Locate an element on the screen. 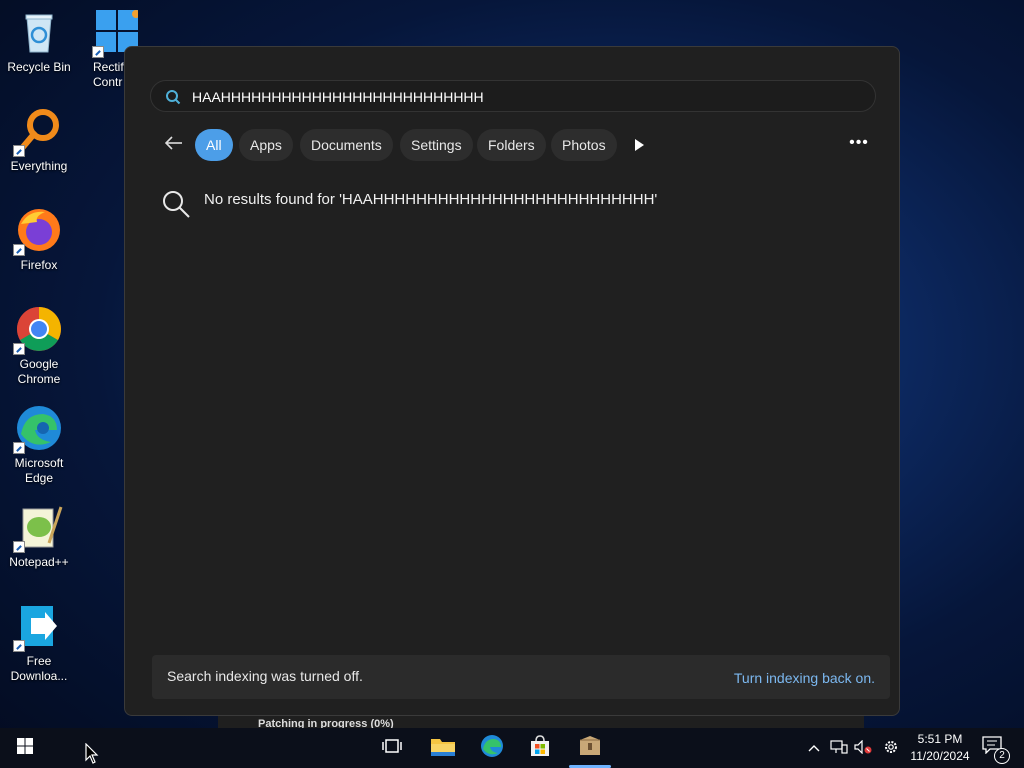 This screenshot has height=768, width=1024. volume-muted-icon is located at coordinates (863, 748).